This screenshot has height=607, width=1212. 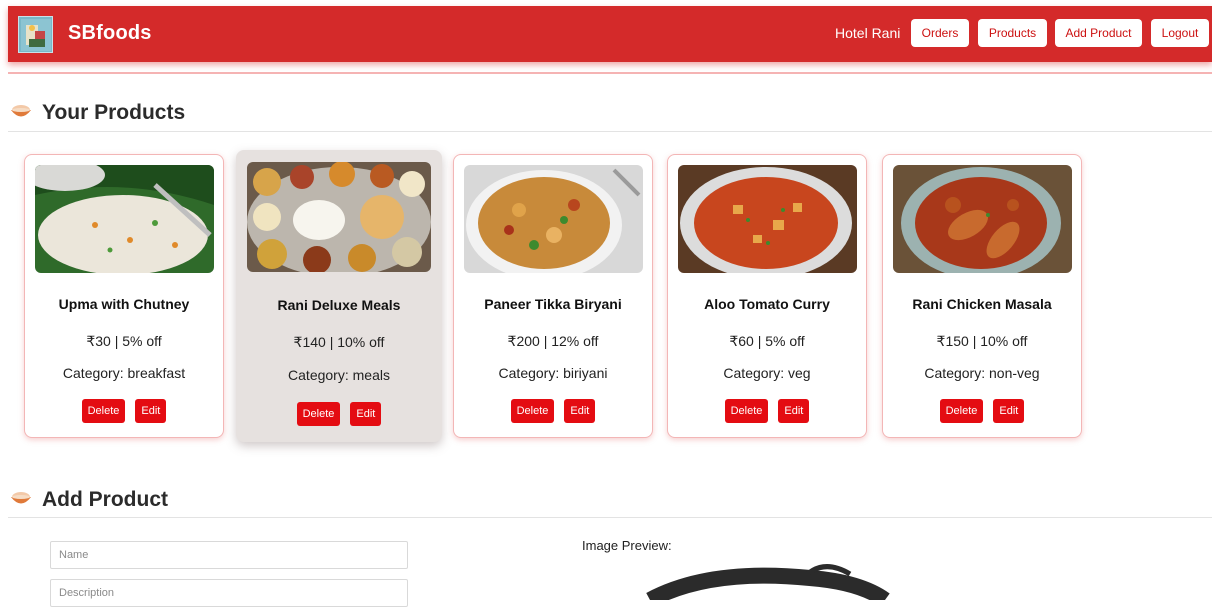 I want to click on your-products-title: Your Products, so click(x=114, y=112).